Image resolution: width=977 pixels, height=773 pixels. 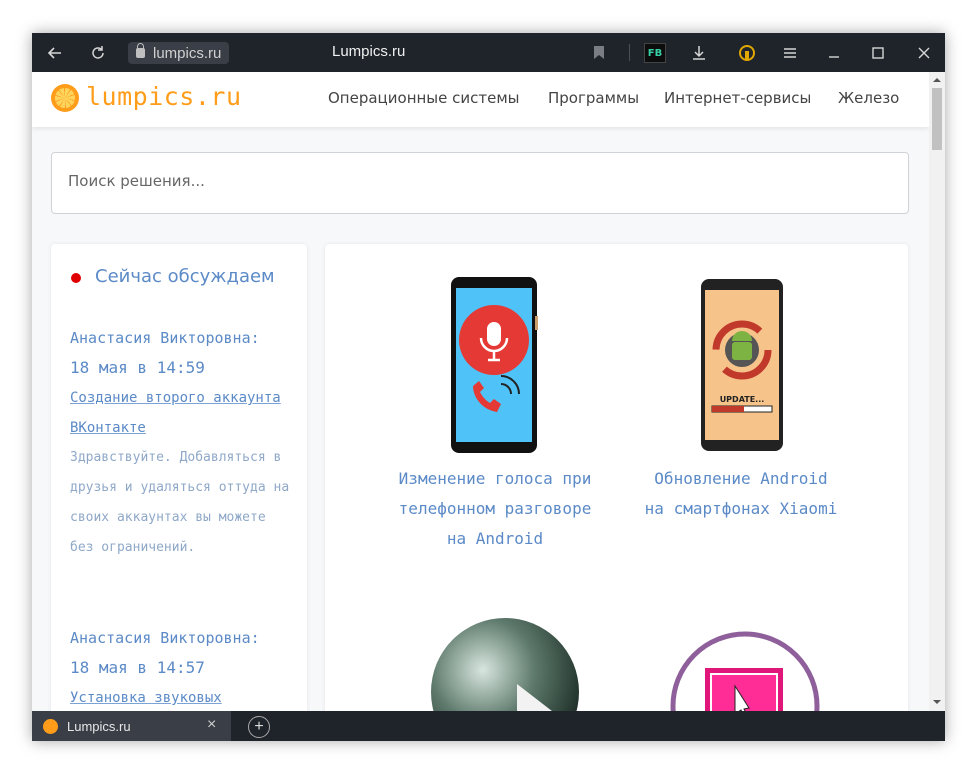 I want to click on back-arrow-icon, so click(x=55, y=52).